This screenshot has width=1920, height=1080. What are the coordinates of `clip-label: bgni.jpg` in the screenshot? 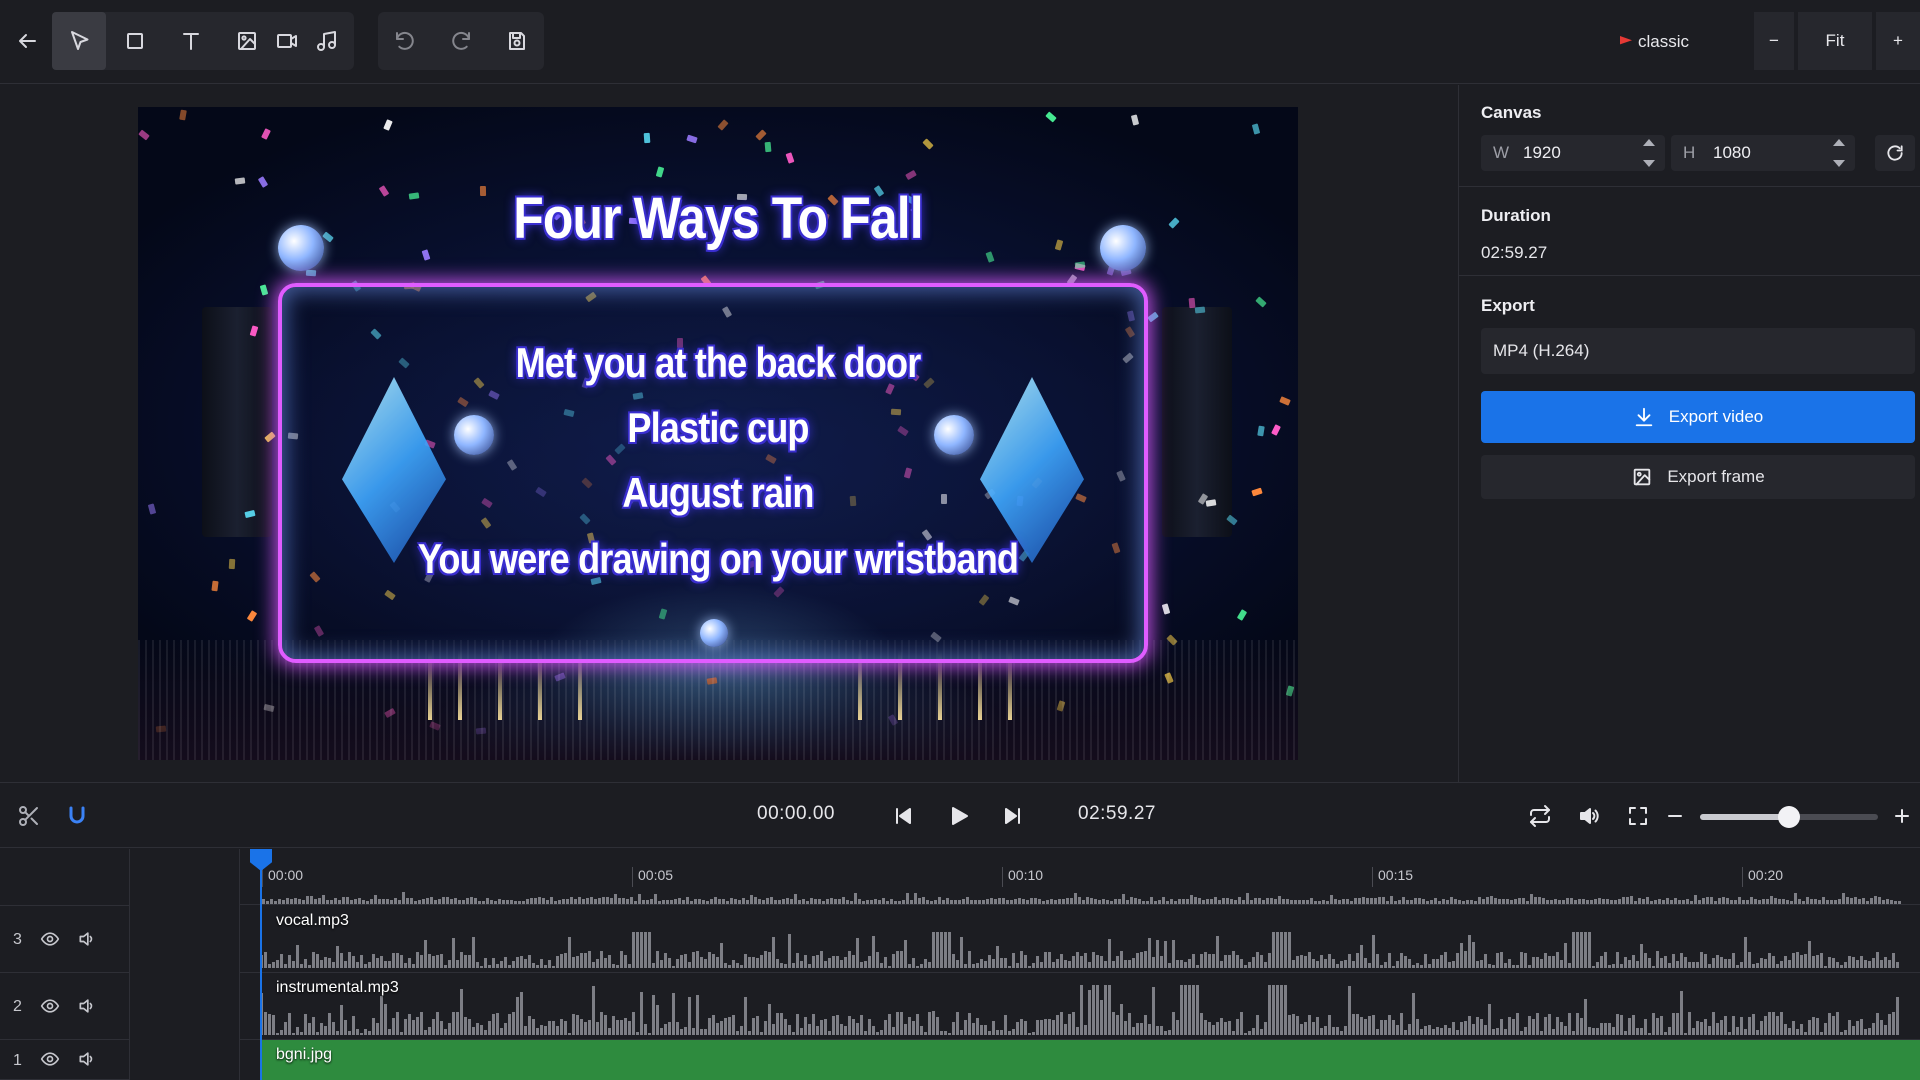 It's located at (304, 1055).